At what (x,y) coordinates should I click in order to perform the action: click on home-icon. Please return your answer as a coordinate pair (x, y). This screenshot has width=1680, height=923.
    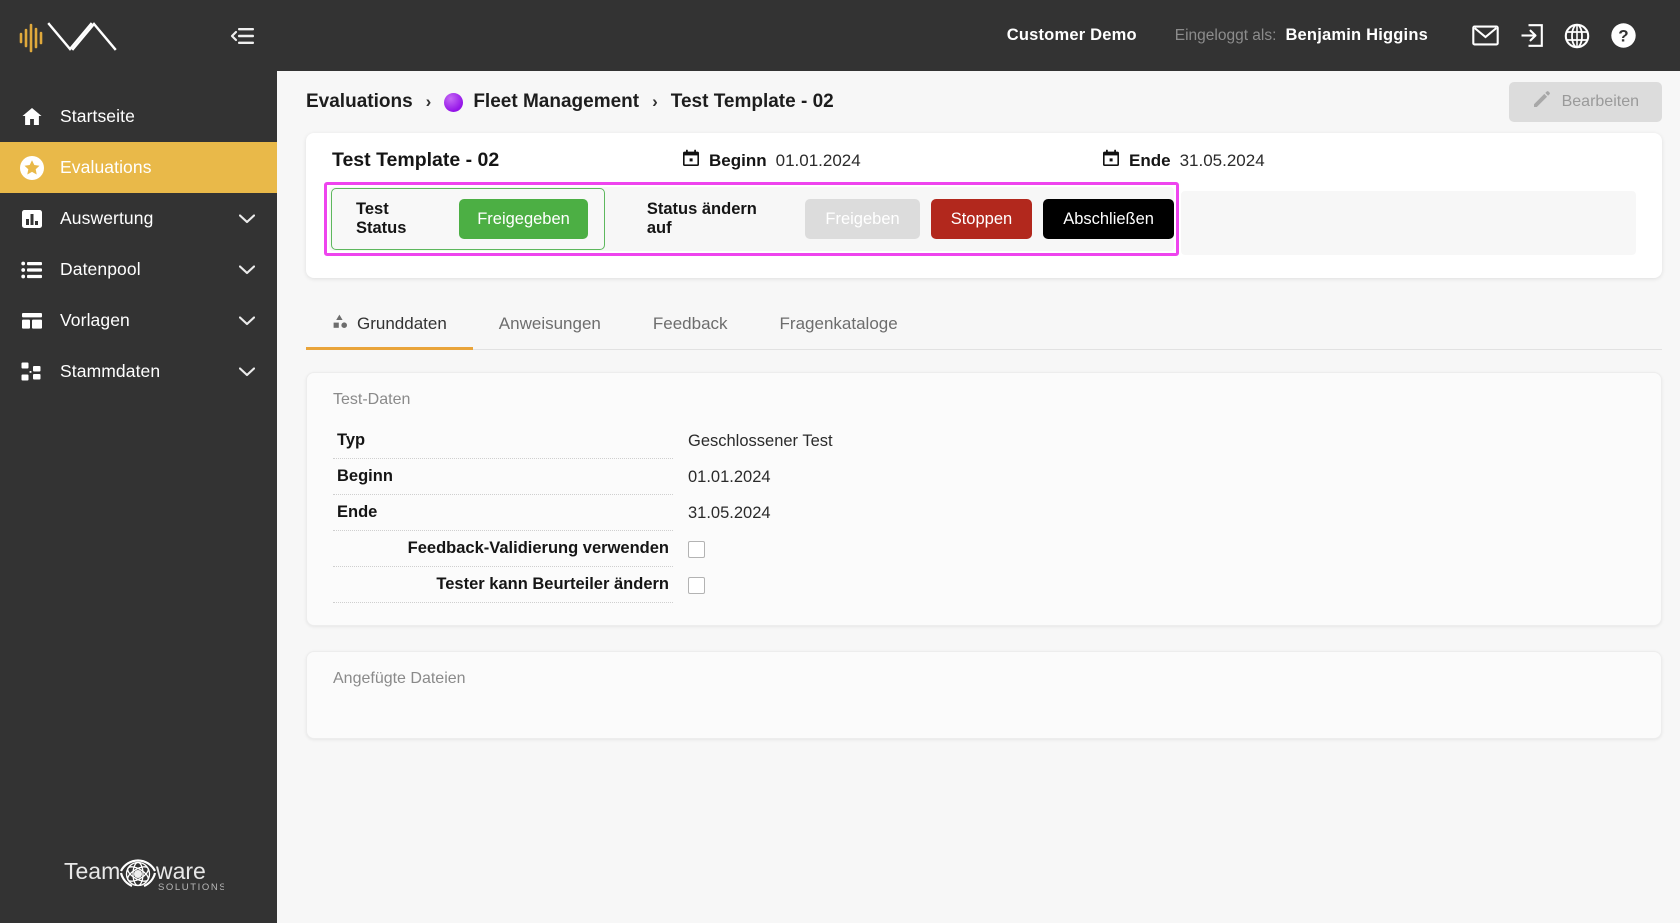
    Looking at the image, I should click on (31, 116).